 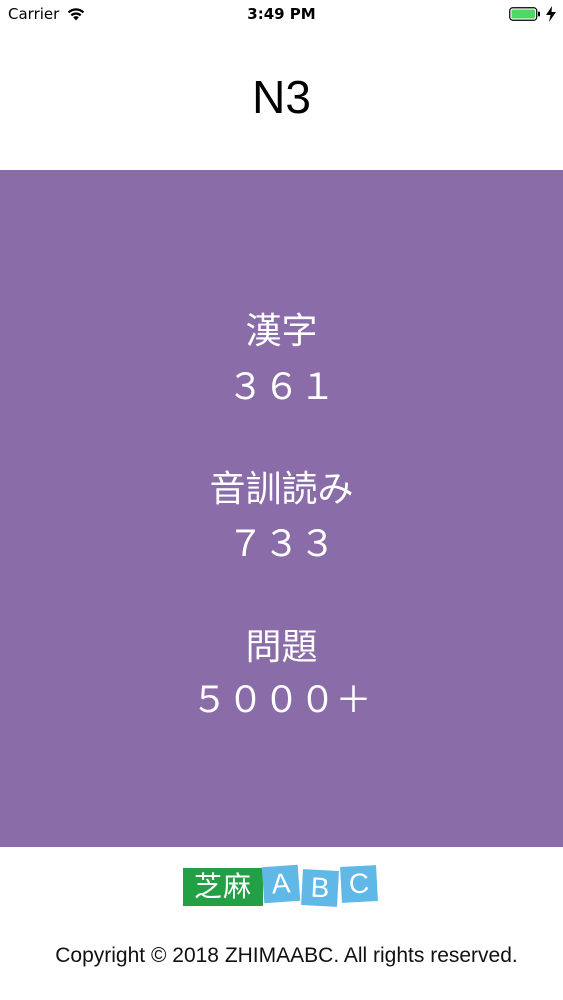 I want to click on stat-label-readings: 音訓読み, so click(x=281, y=489).